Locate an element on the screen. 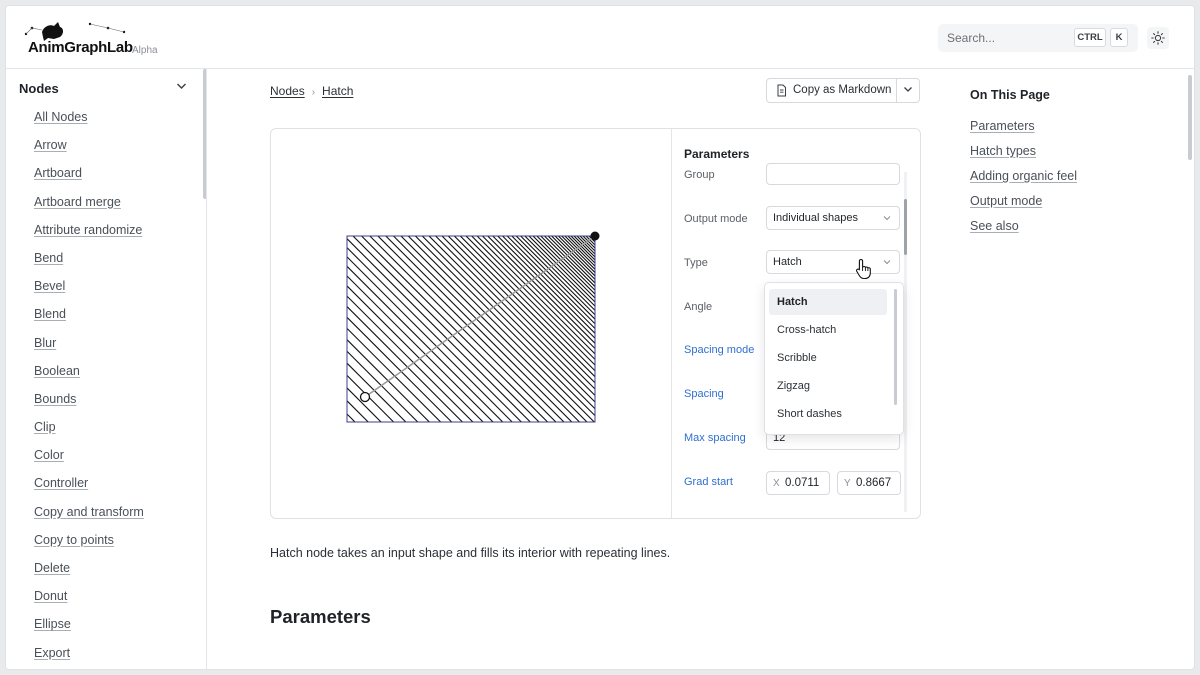 This screenshot has width=1200, height=675. breadcrumb-hatch-link: Hatch is located at coordinates (337, 91).